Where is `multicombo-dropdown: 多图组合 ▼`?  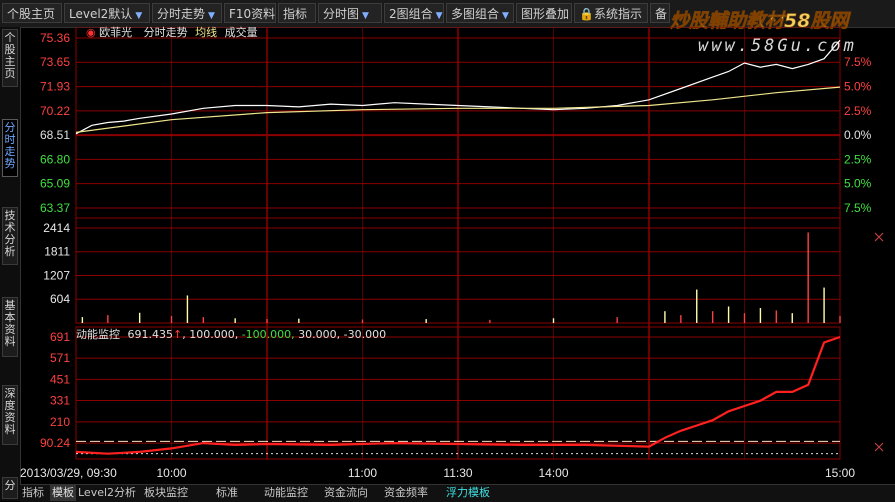 multicombo-dropdown: 多图组合 ▼ is located at coordinates (480, 13).